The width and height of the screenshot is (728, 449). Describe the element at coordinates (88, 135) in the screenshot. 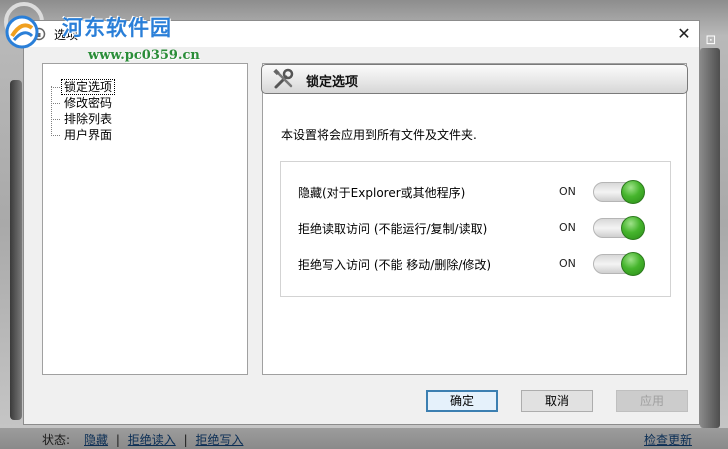

I see `tree-item-label: 用户界面` at that location.